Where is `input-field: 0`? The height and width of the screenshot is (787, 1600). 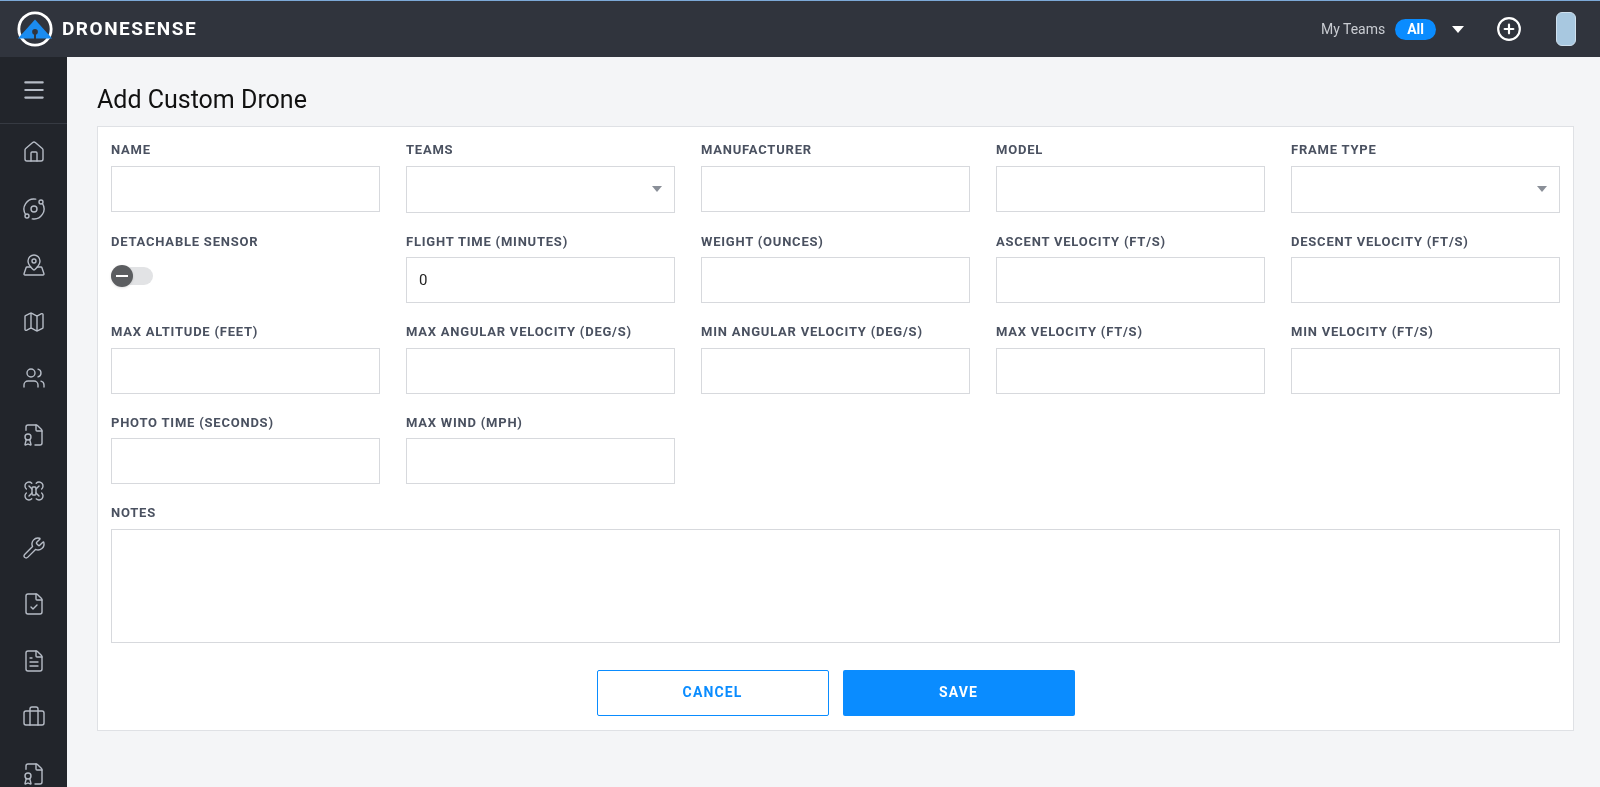 input-field: 0 is located at coordinates (540, 280).